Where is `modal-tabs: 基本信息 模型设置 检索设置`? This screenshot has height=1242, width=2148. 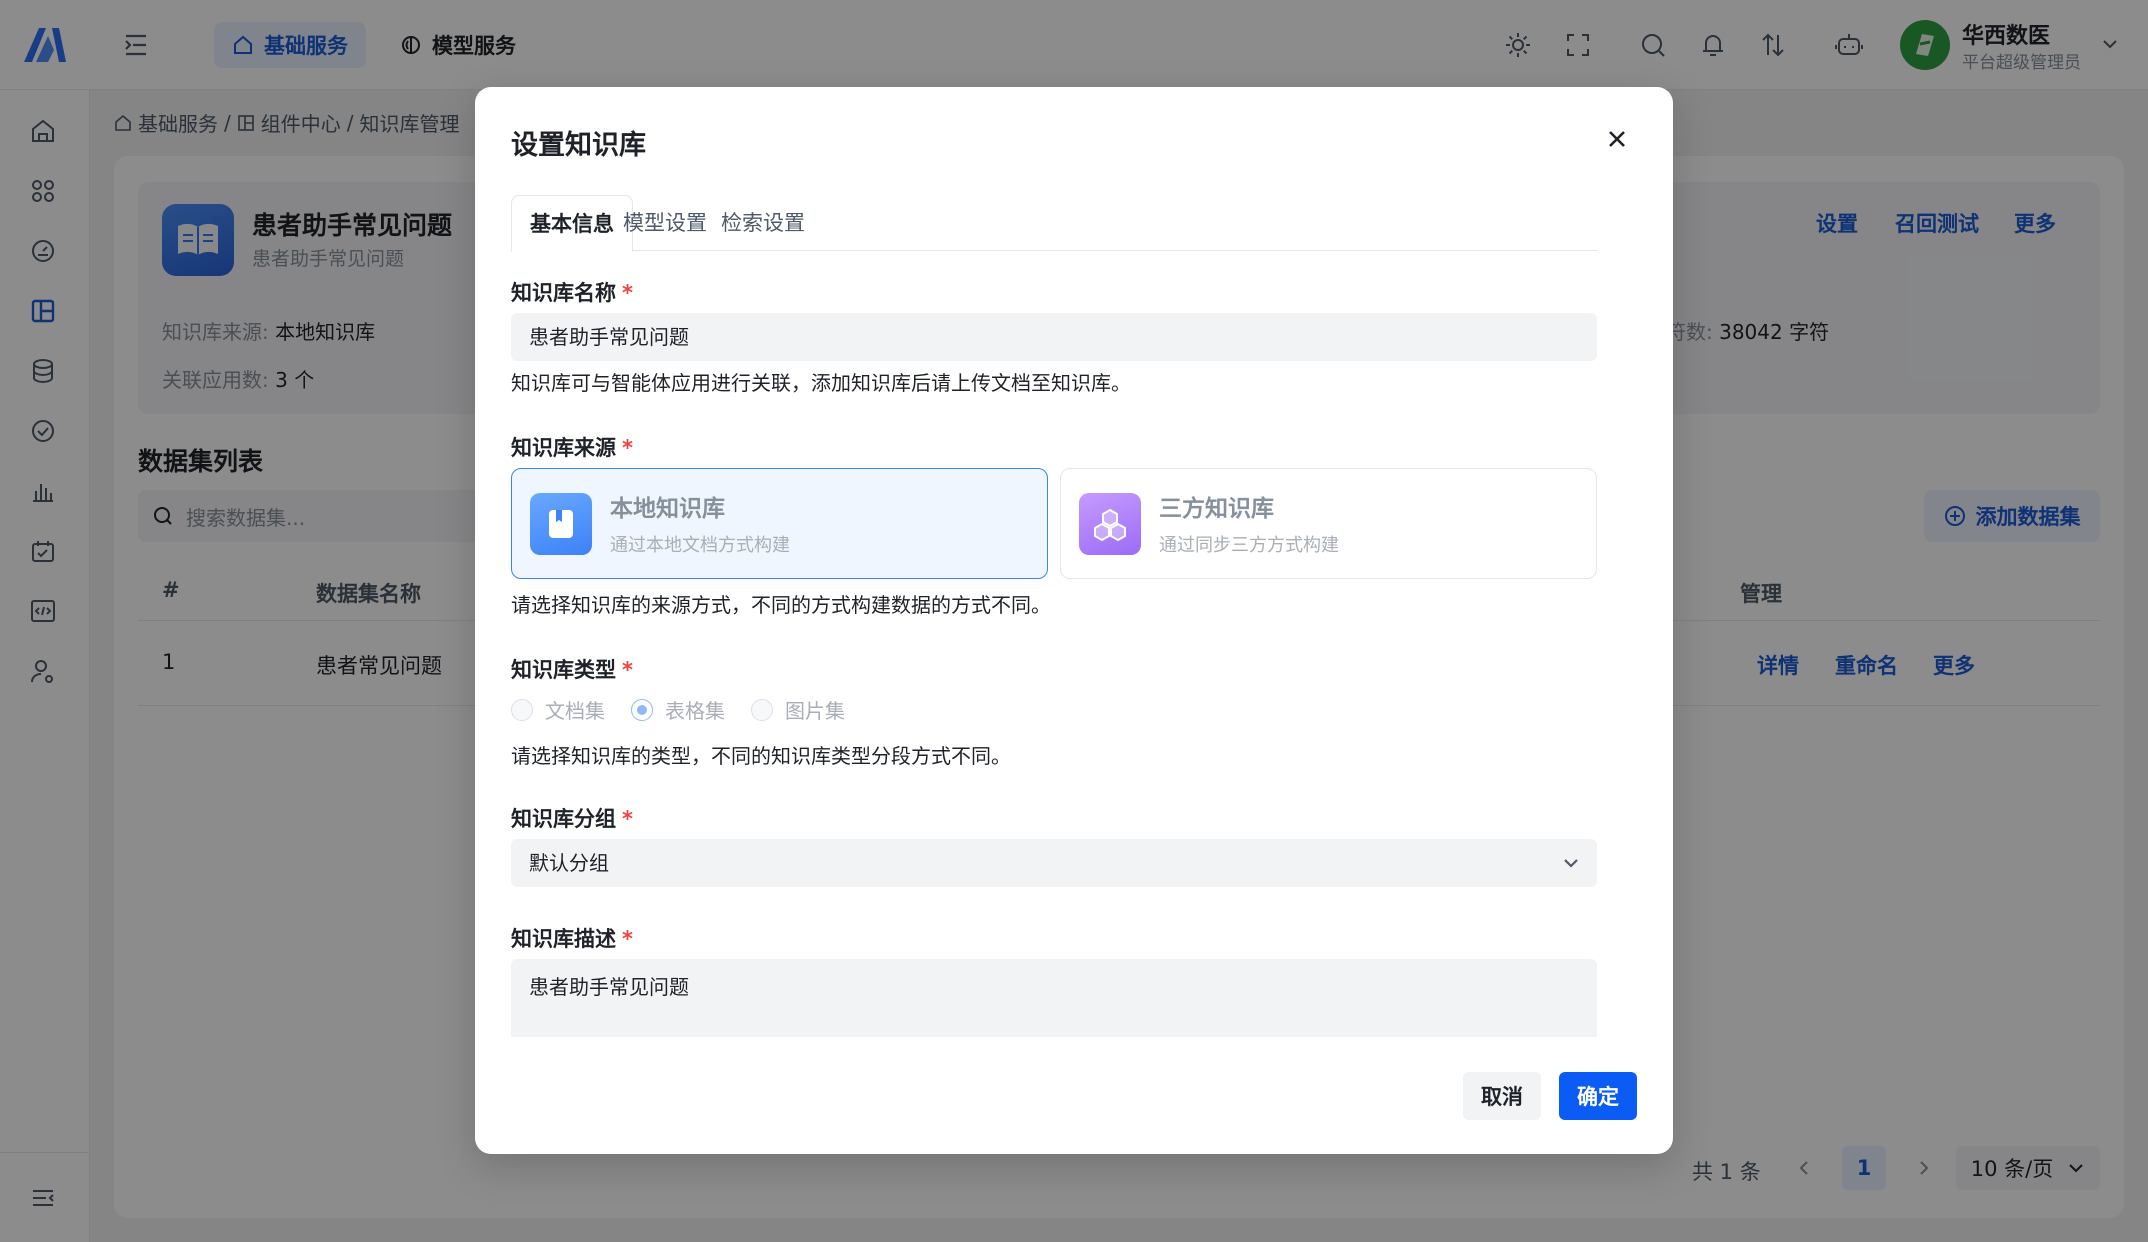 modal-tabs: 基本信息 模型设置 检索设置 is located at coordinates (1054, 223).